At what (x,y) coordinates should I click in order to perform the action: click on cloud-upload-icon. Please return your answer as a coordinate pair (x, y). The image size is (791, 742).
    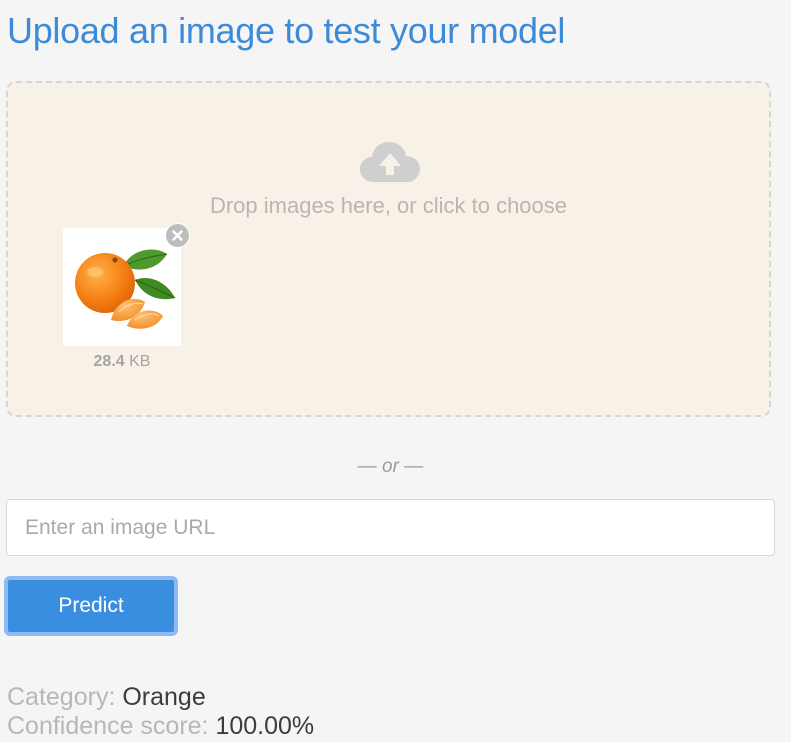
    Looking at the image, I should click on (390, 162).